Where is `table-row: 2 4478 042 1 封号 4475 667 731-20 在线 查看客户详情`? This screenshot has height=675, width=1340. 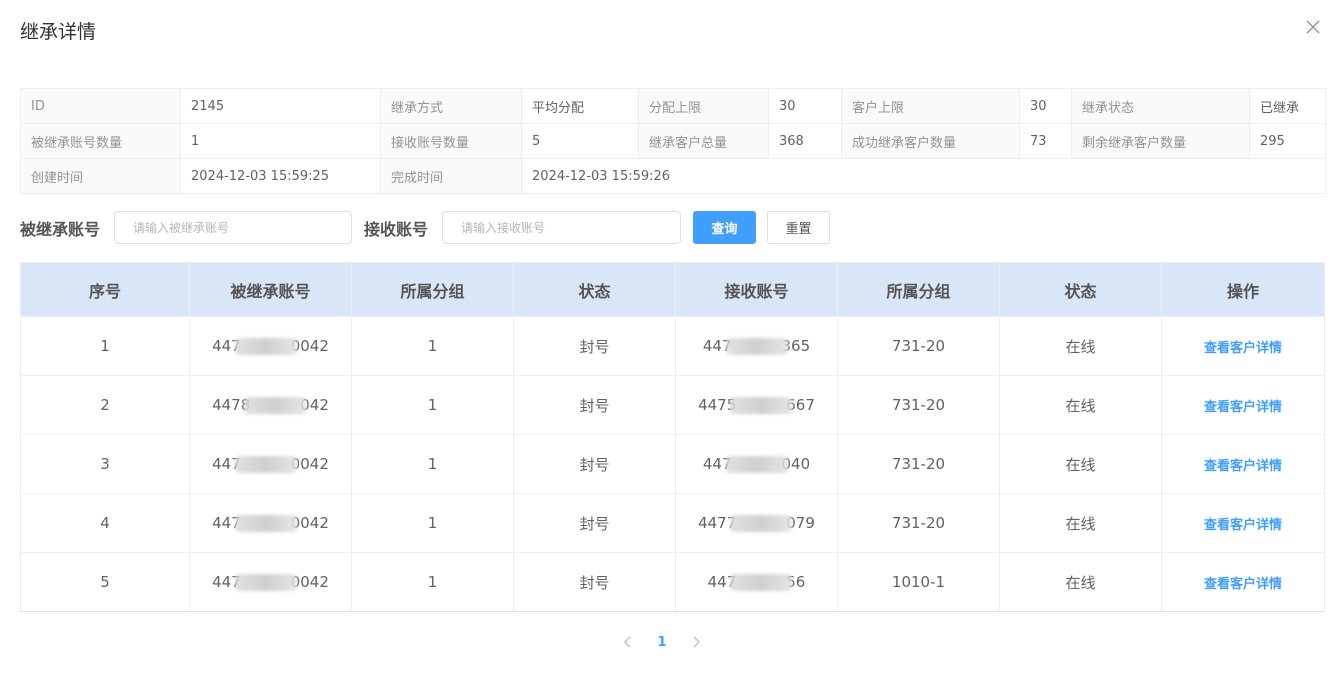 table-row: 2 4478 042 1 封号 4475 667 731-20 在线 查看客户详情 is located at coordinates (672, 405).